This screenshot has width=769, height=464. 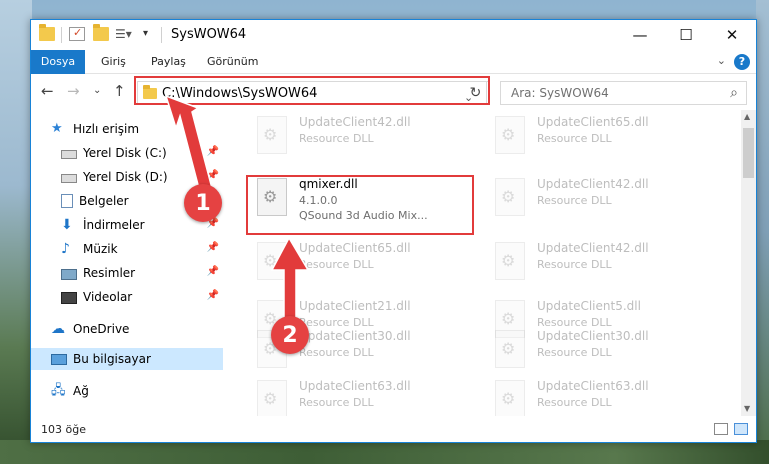 What do you see at coordinates (58, 329) in the screenshot?
I see `cloud-icon: ☁` at bounding box center [58, 329].